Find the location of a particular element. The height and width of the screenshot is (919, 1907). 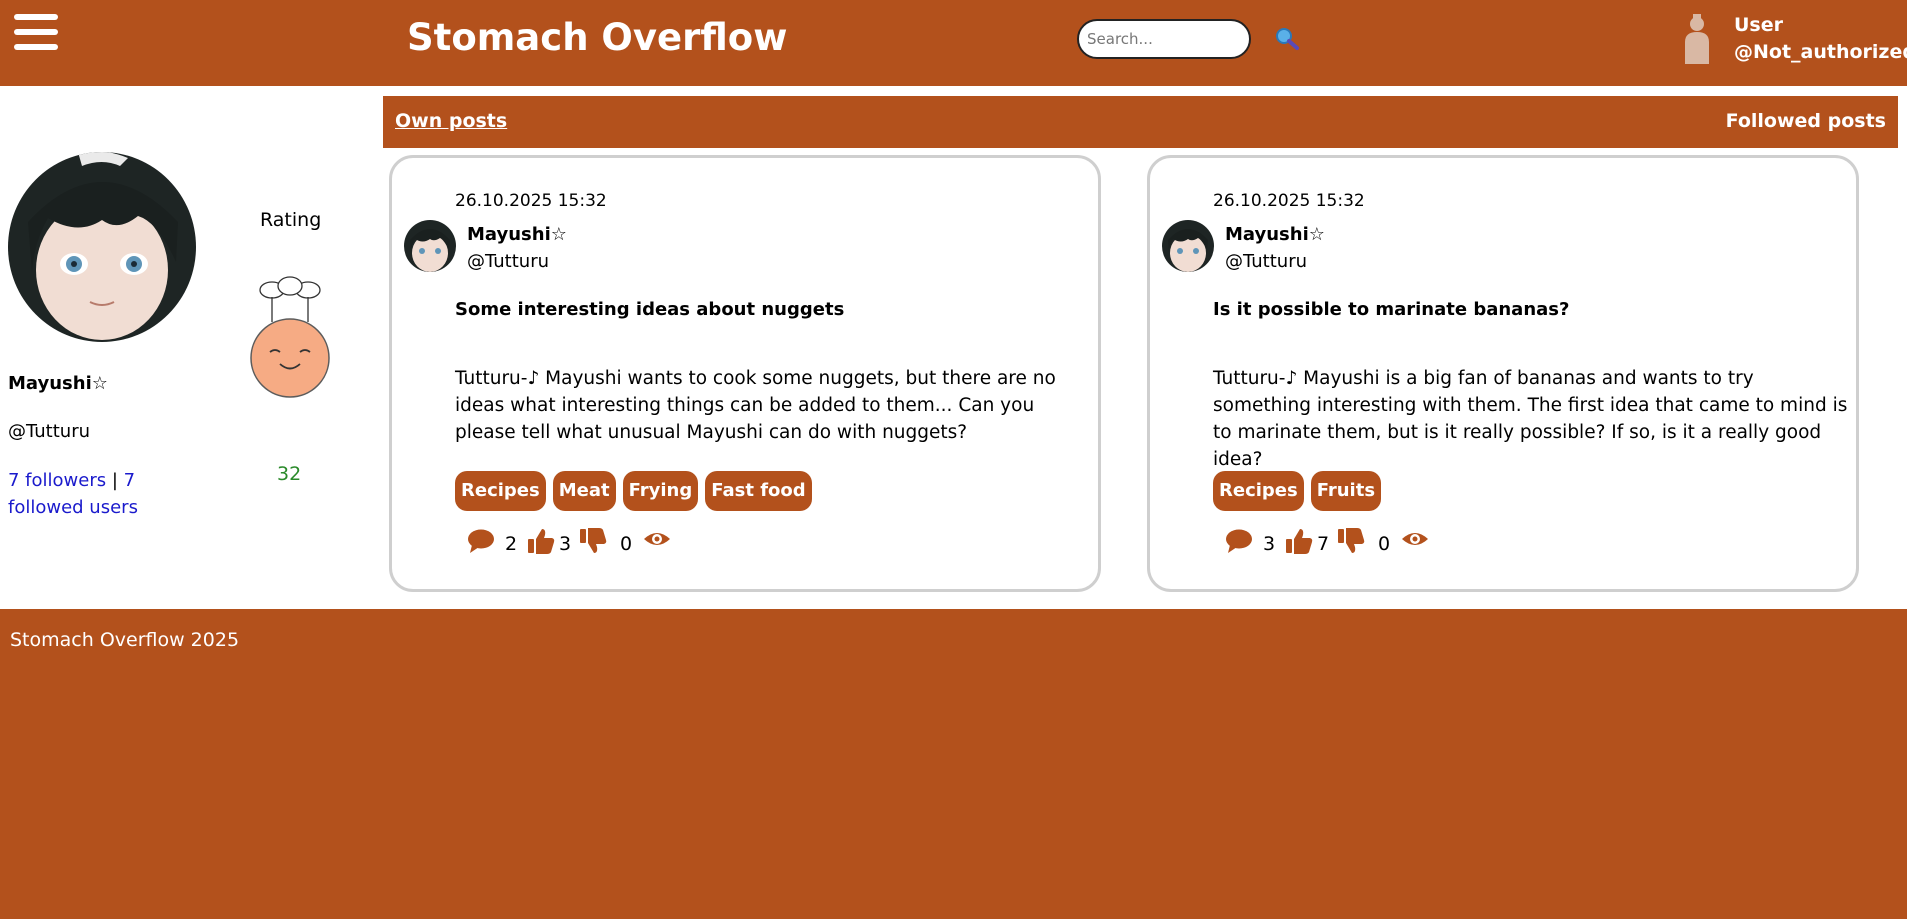

comment-count: 2 is located at coordinates (511, 544).